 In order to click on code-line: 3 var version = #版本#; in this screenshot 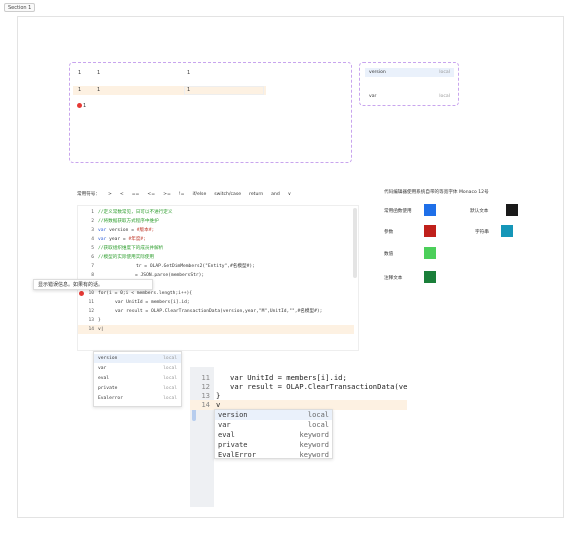, I will do `click(123, 230)`.